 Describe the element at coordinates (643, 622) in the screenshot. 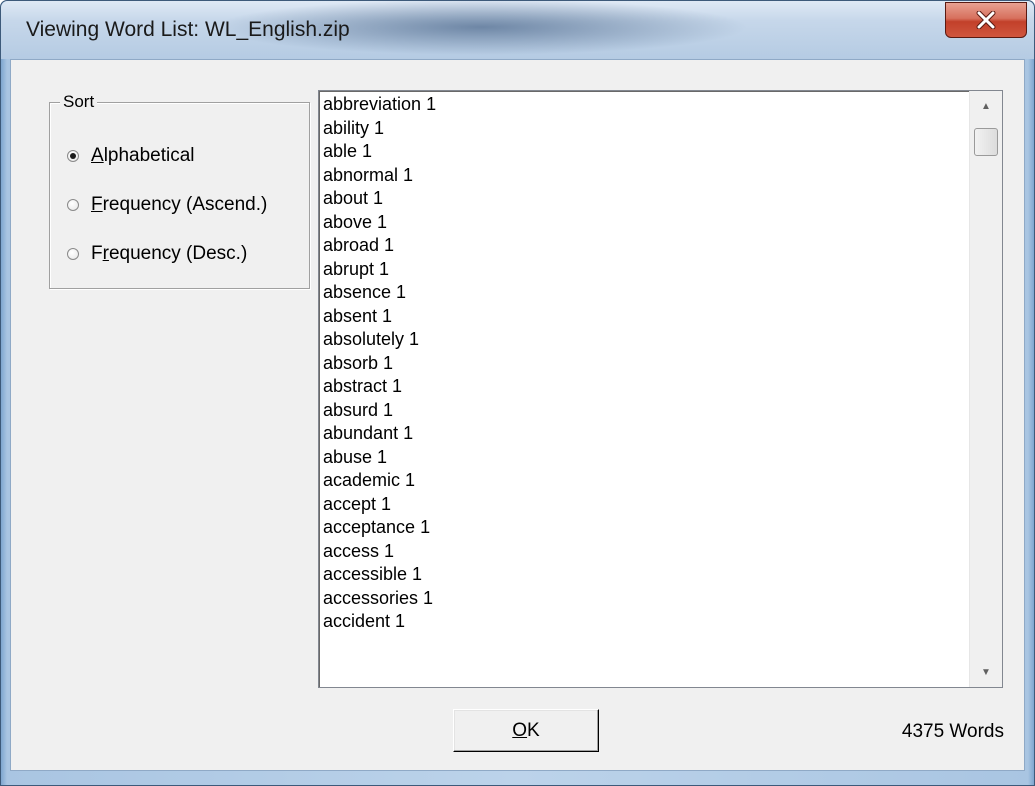

I see `list-item: accident 1` at that location.